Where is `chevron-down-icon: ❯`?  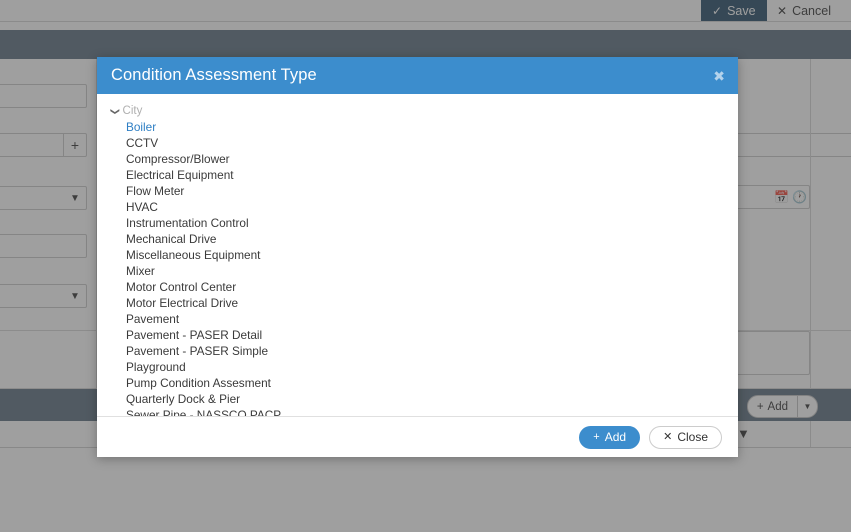
chevron-down-icon: ❯ is located at coordinates (115, 111).